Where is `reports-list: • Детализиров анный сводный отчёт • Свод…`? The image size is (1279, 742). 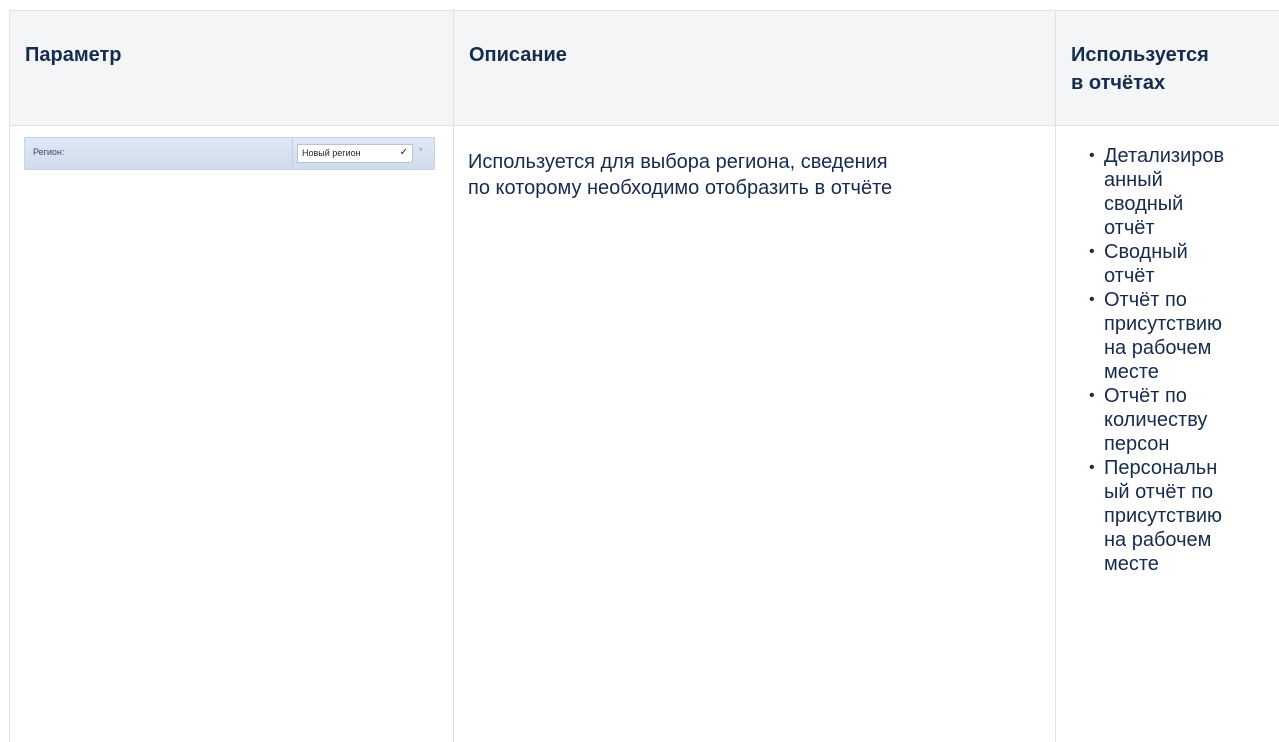
reports-list: • Детализиров анный сводный отчёт • Свод… is located at coordinates (1165, 360).